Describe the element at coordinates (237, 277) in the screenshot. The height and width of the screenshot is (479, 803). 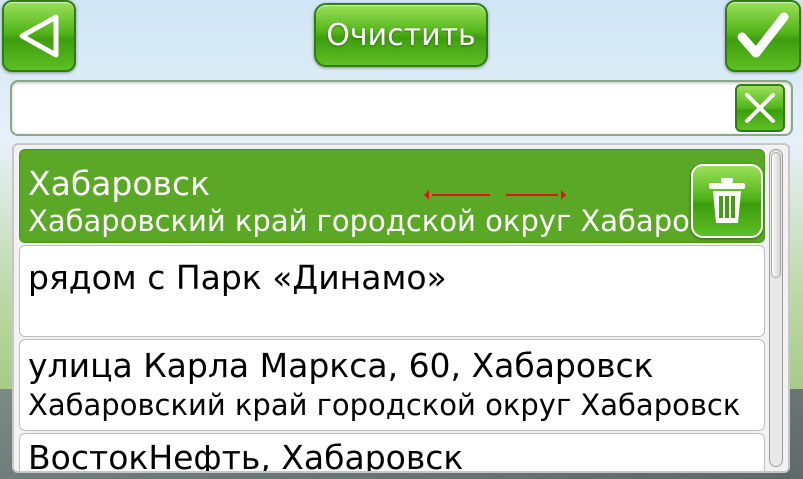
I see `list-item-title: рядом с Парк «Динамо»` at that location.